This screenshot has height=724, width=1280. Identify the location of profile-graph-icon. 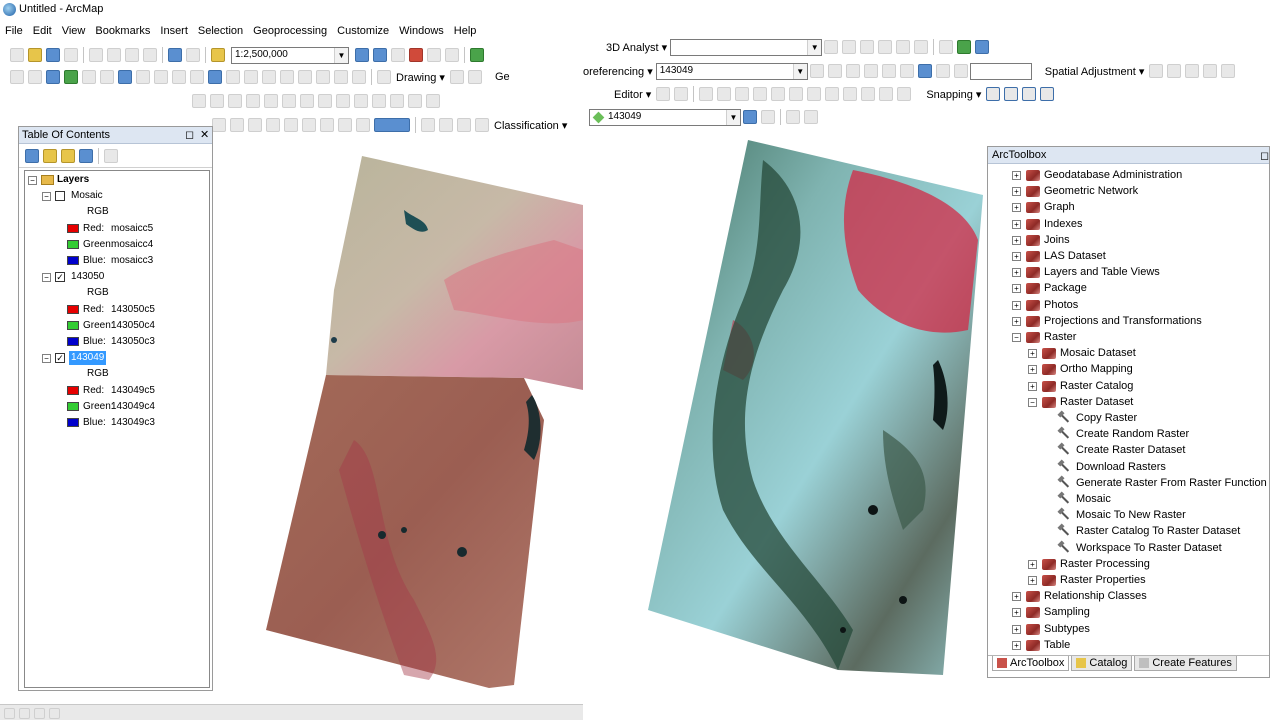
(921, 47).